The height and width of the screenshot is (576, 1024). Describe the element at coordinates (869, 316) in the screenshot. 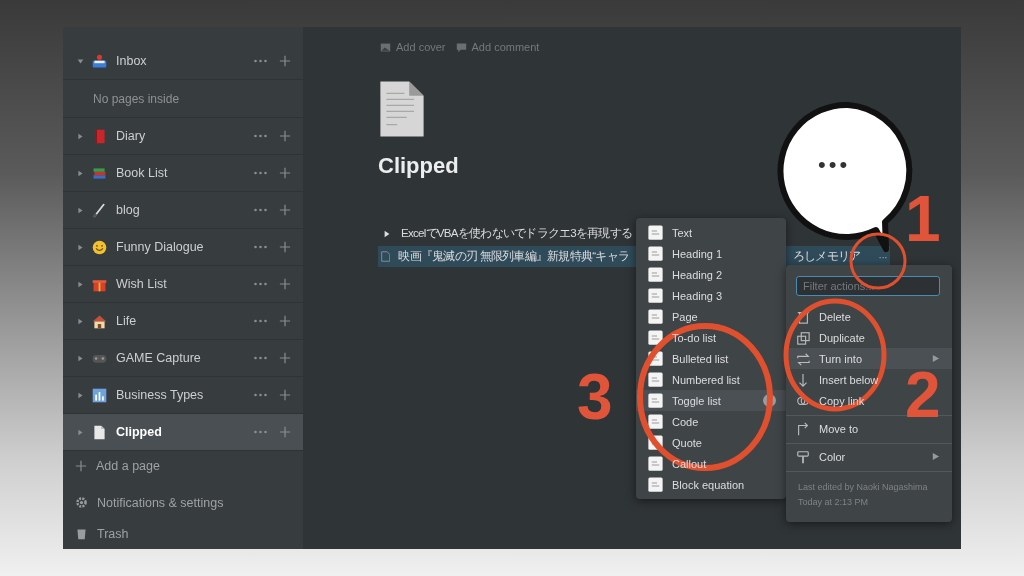

I see `menu-item: Delete` at that location.